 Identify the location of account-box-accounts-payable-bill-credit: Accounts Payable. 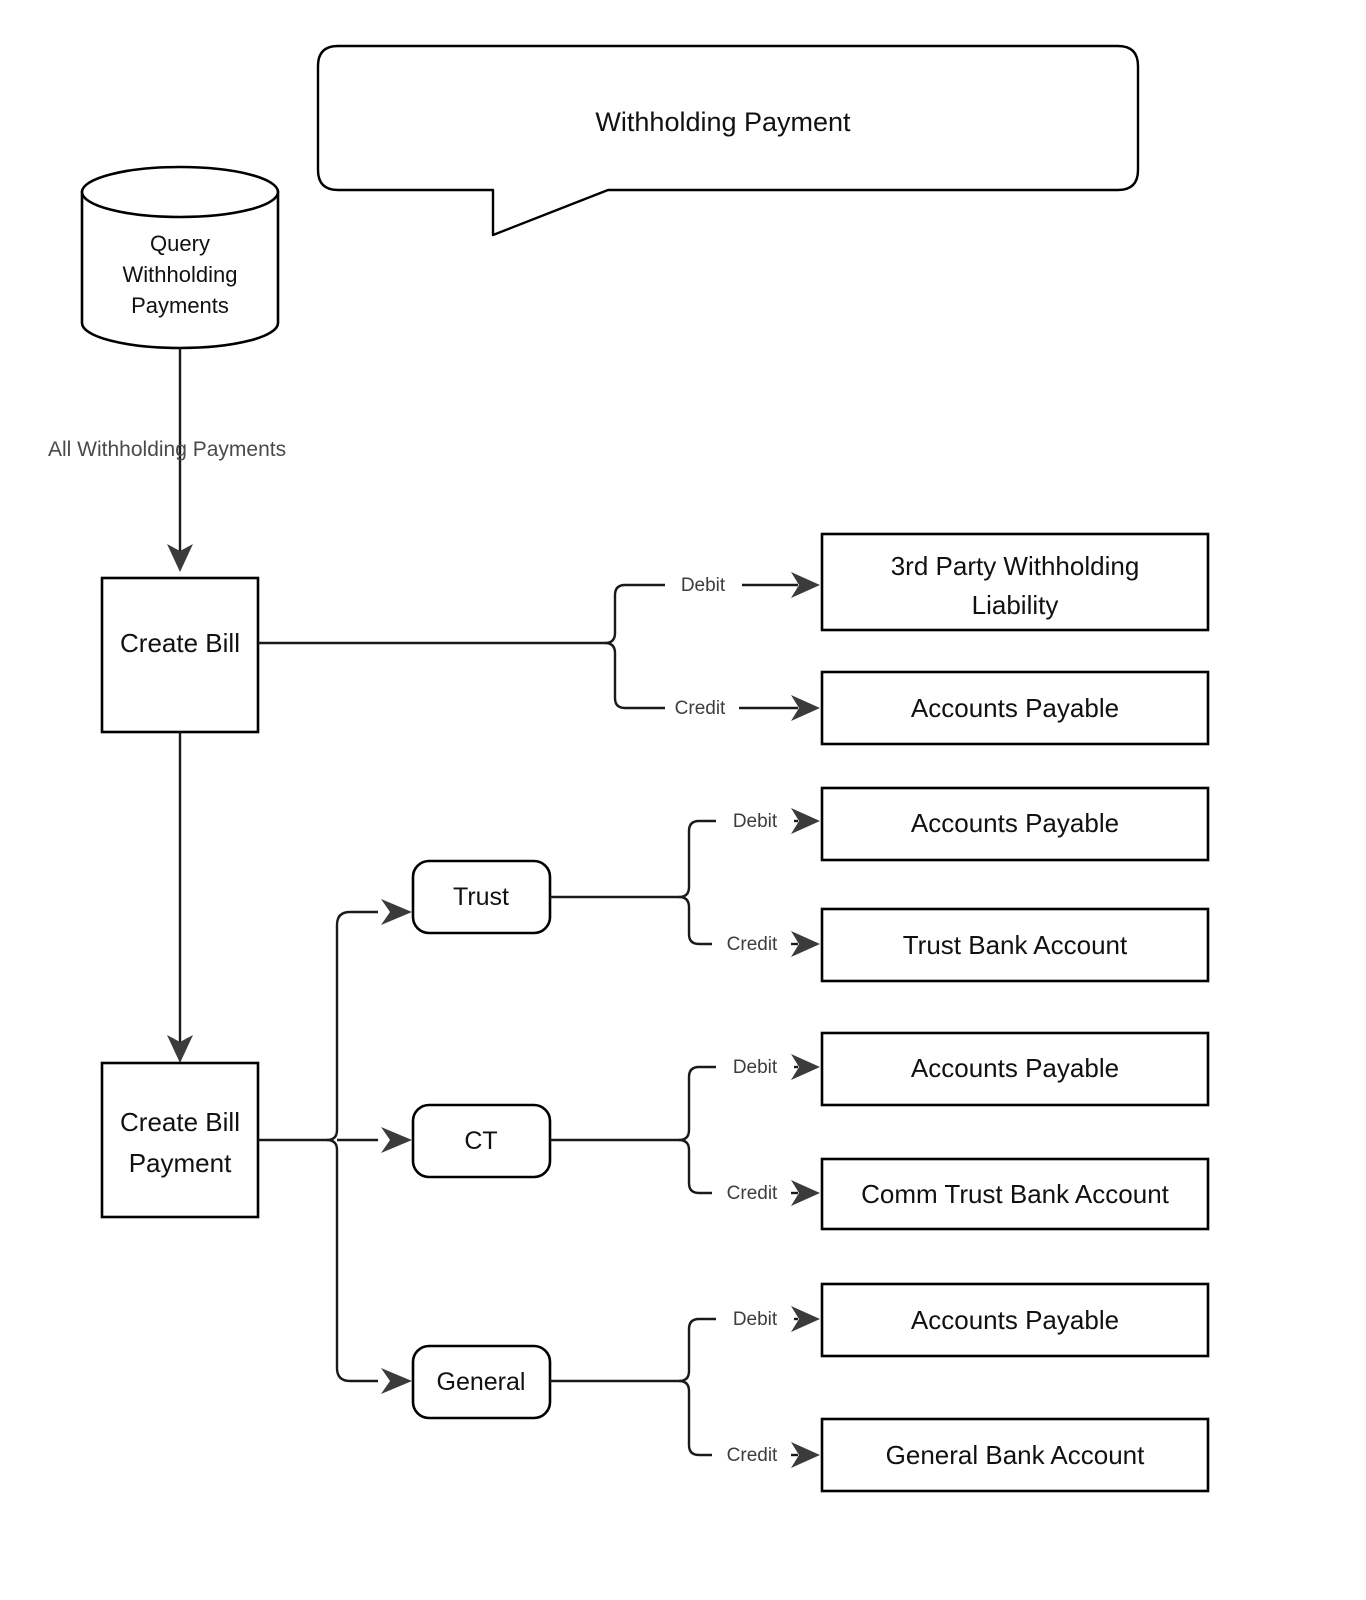
(1015, 708).